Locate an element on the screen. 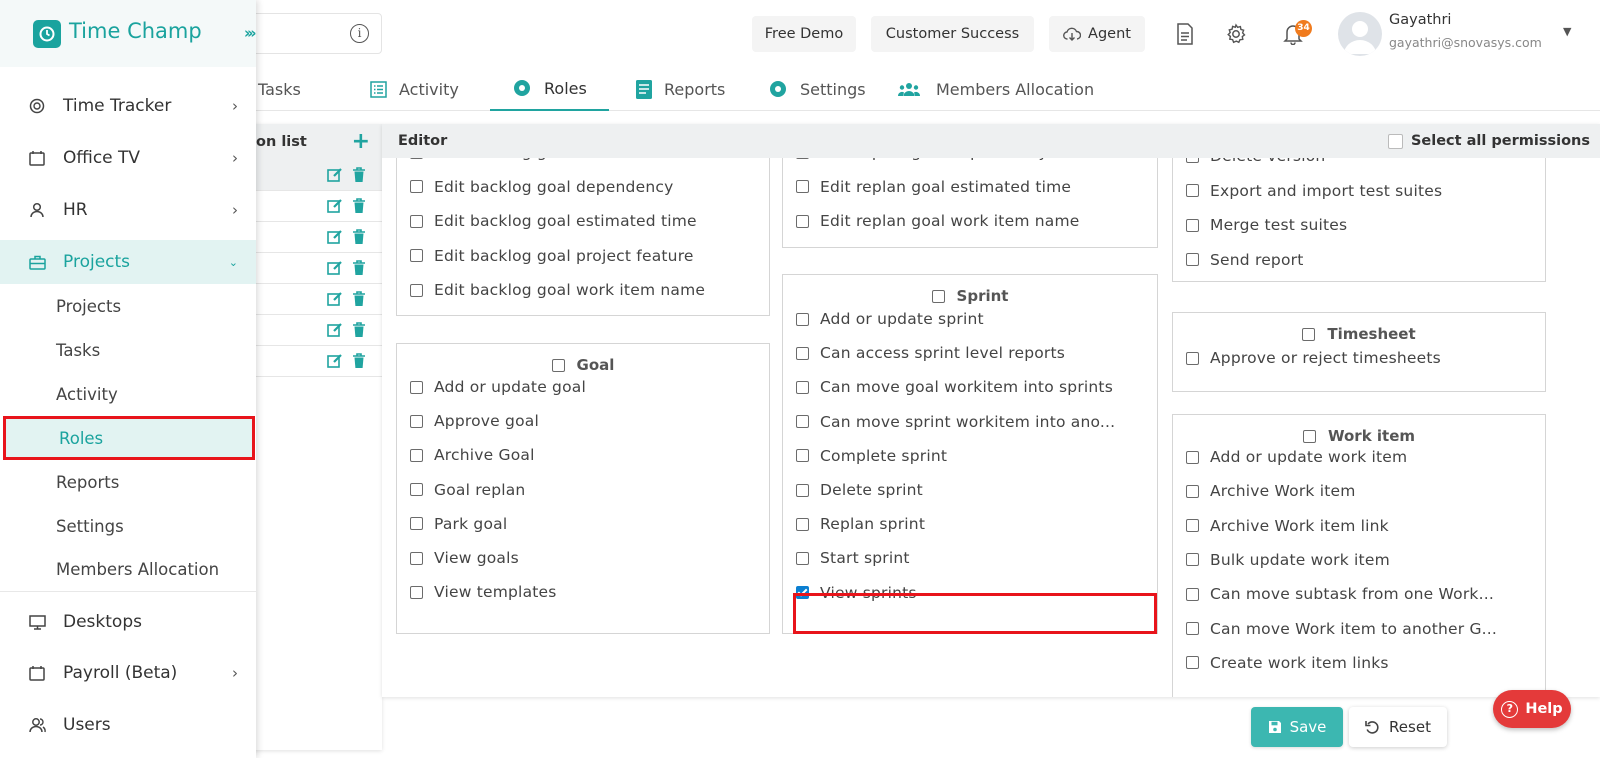 This screenshot has height=758, width=1600. caret-down-icon: ▼ is located at coordinates (1567, 31).